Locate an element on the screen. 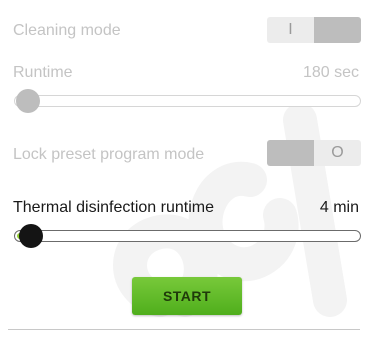 The height and width of the screenshot is (337, 367). runtime-value: 180 sec is located at coordinates (330, 72).